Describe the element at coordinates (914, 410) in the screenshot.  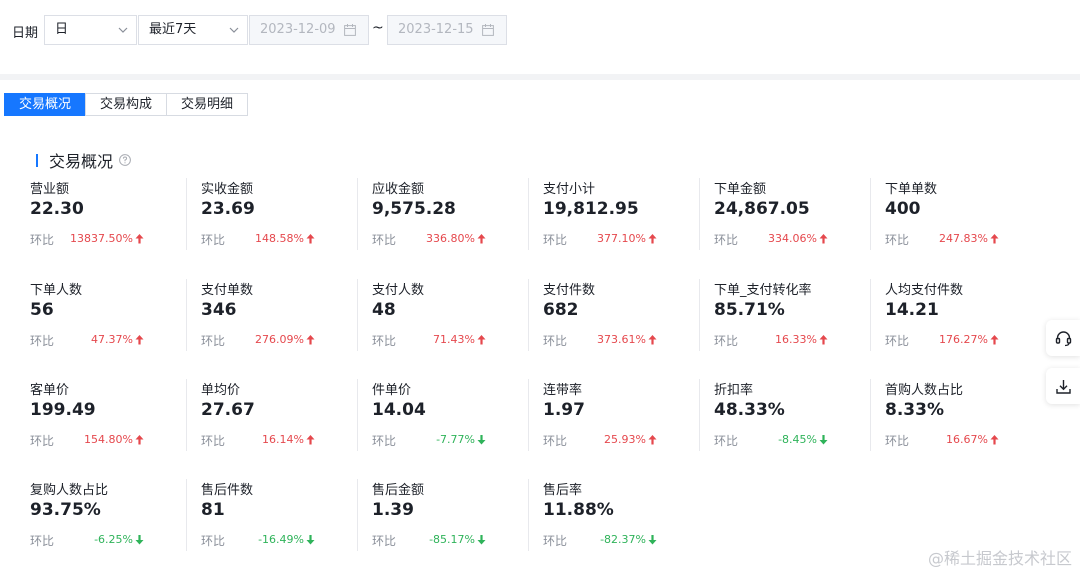
I see `metric-value: 8.33%` at that location.